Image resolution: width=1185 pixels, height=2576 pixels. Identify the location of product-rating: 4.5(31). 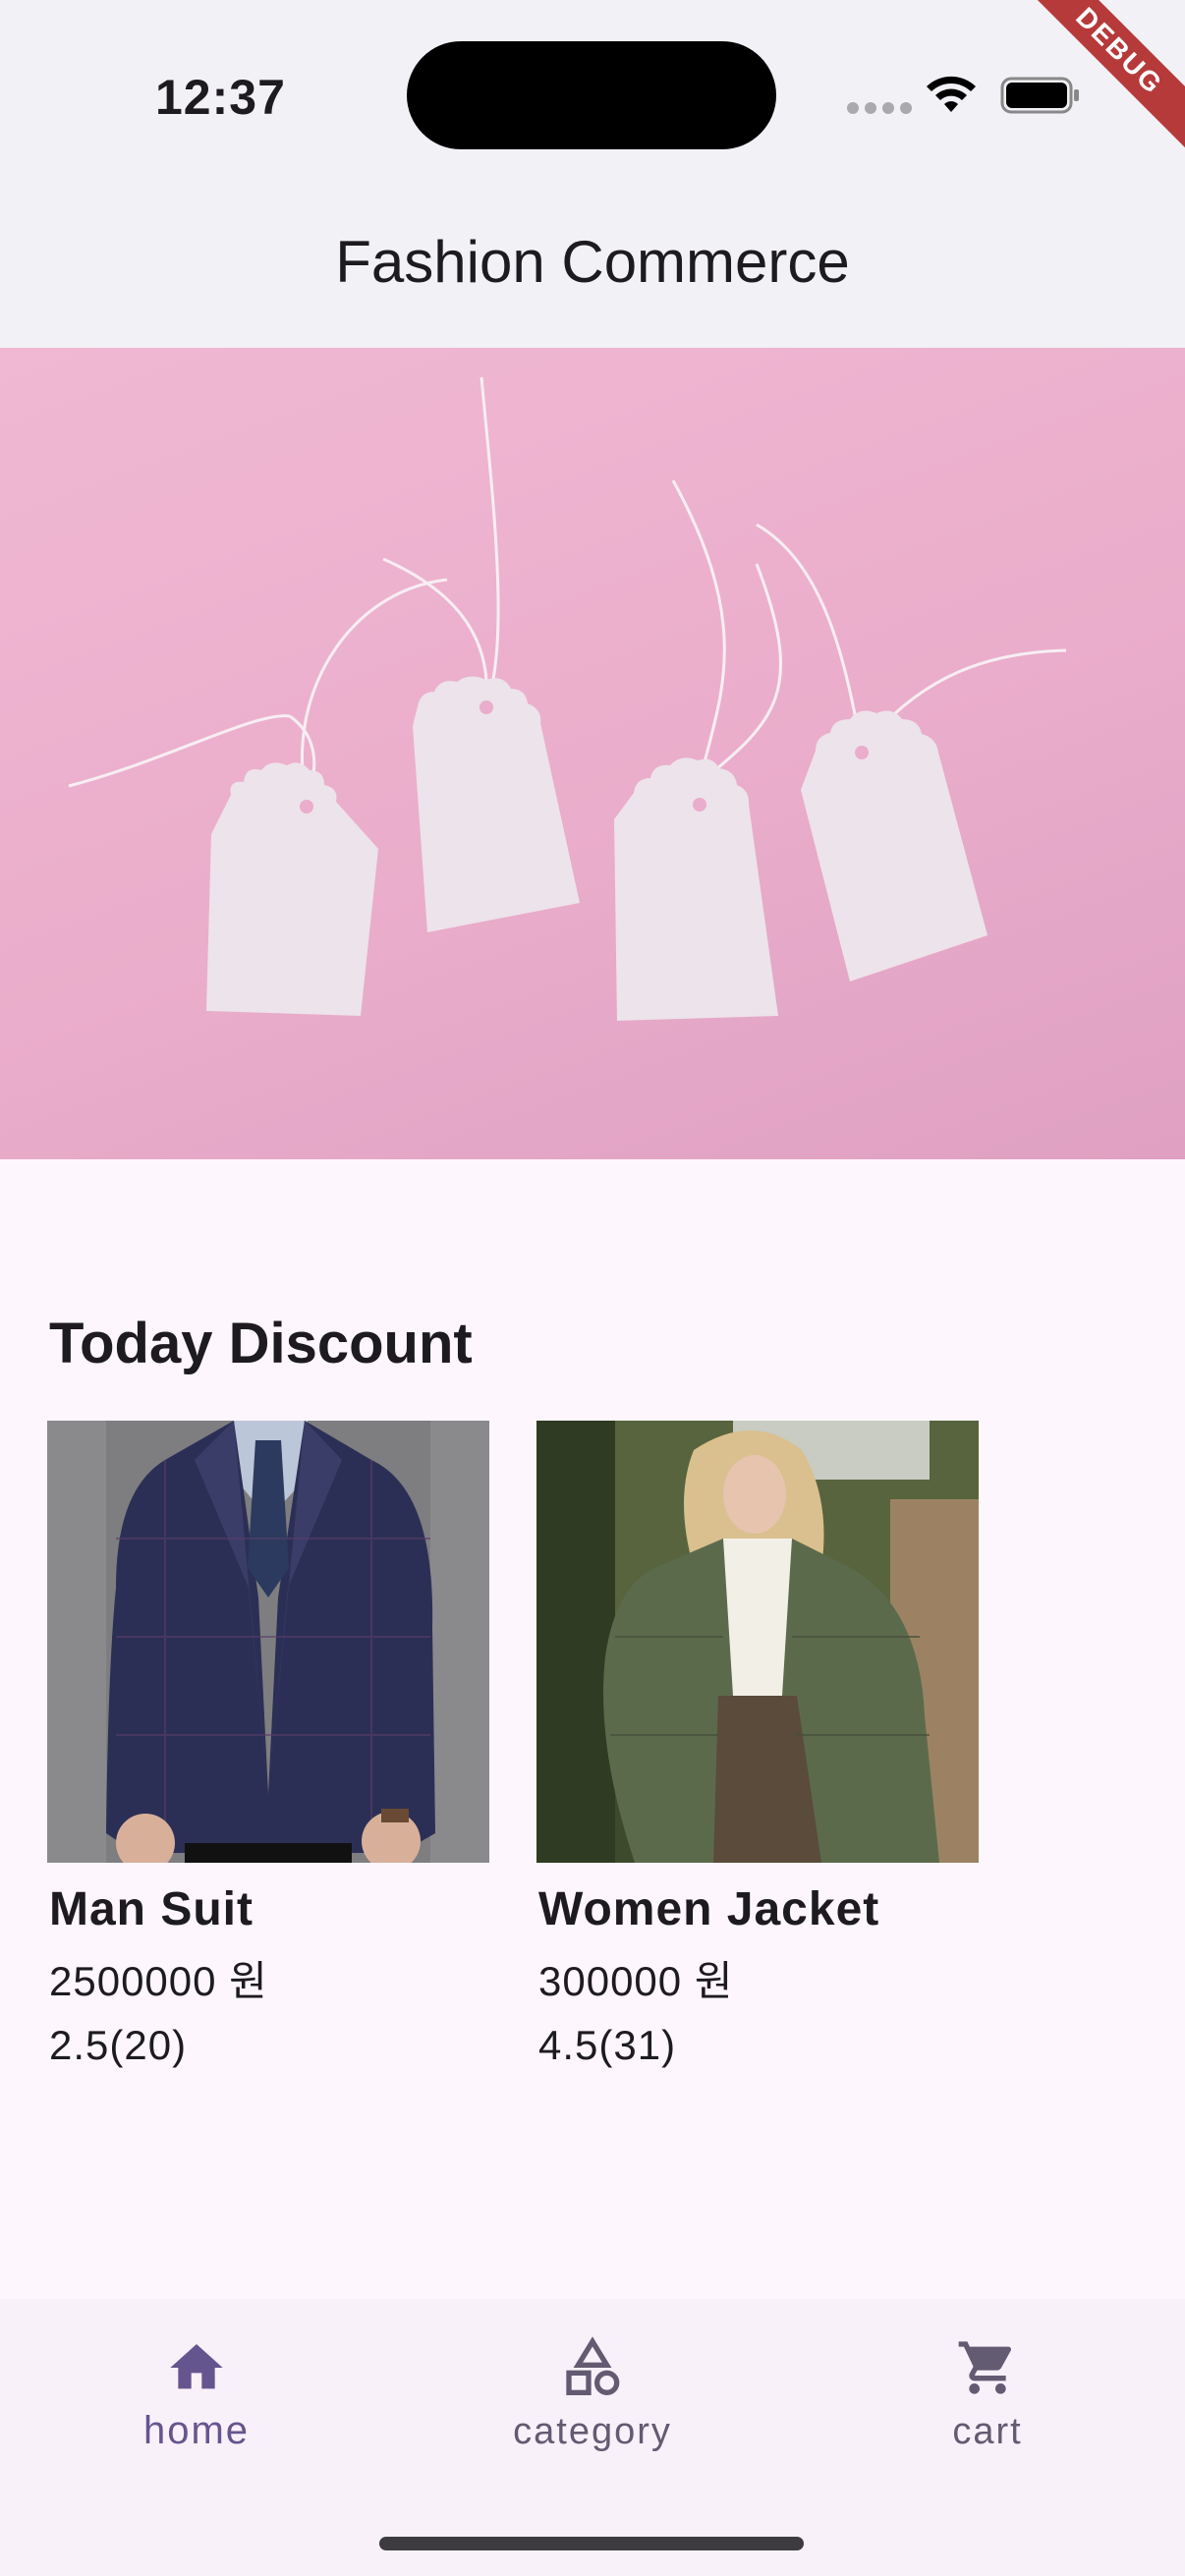
(608, 2045).